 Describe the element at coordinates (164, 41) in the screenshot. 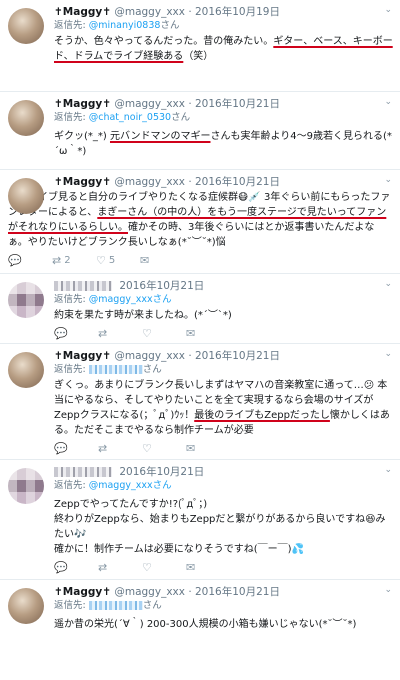

I see `tweet-text-part: そうか、色々やってるんだった。昔の俺みたい。` at that location.